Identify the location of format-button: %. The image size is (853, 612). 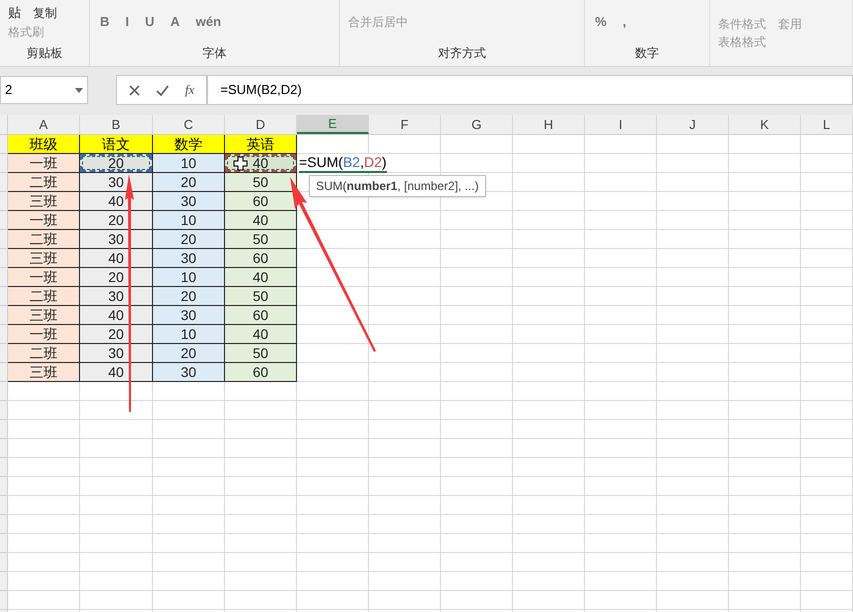
(601, 22).